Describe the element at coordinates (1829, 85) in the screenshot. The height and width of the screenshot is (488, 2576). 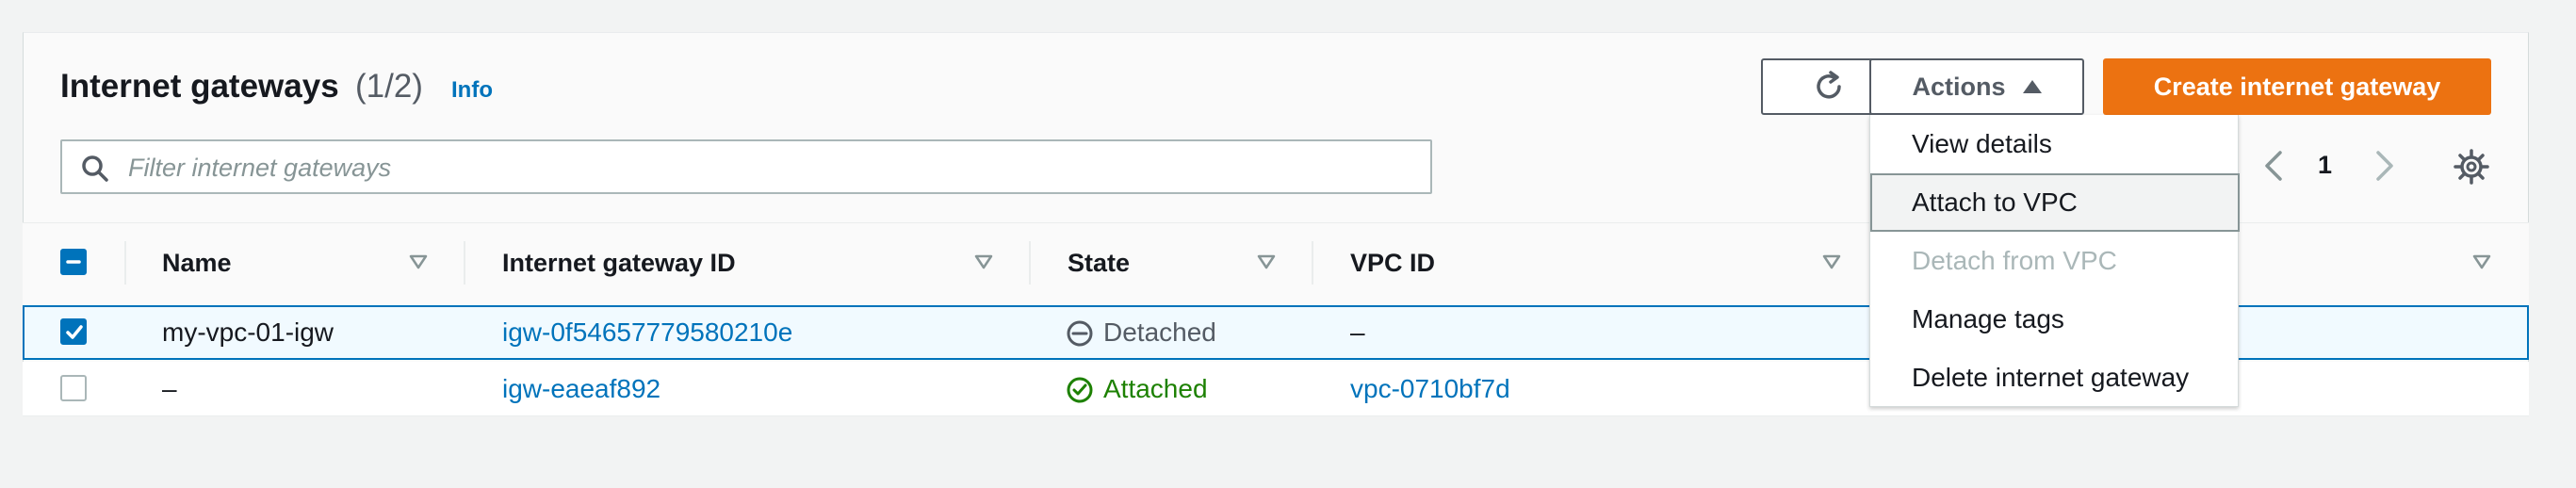
I see `refresh-icon` at that location.